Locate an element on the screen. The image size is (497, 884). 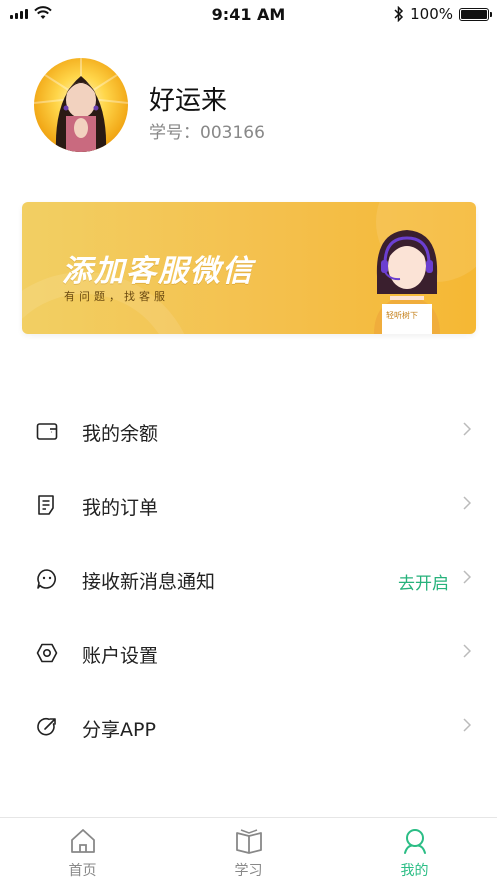
avatar is located at coordinates (81, 105).